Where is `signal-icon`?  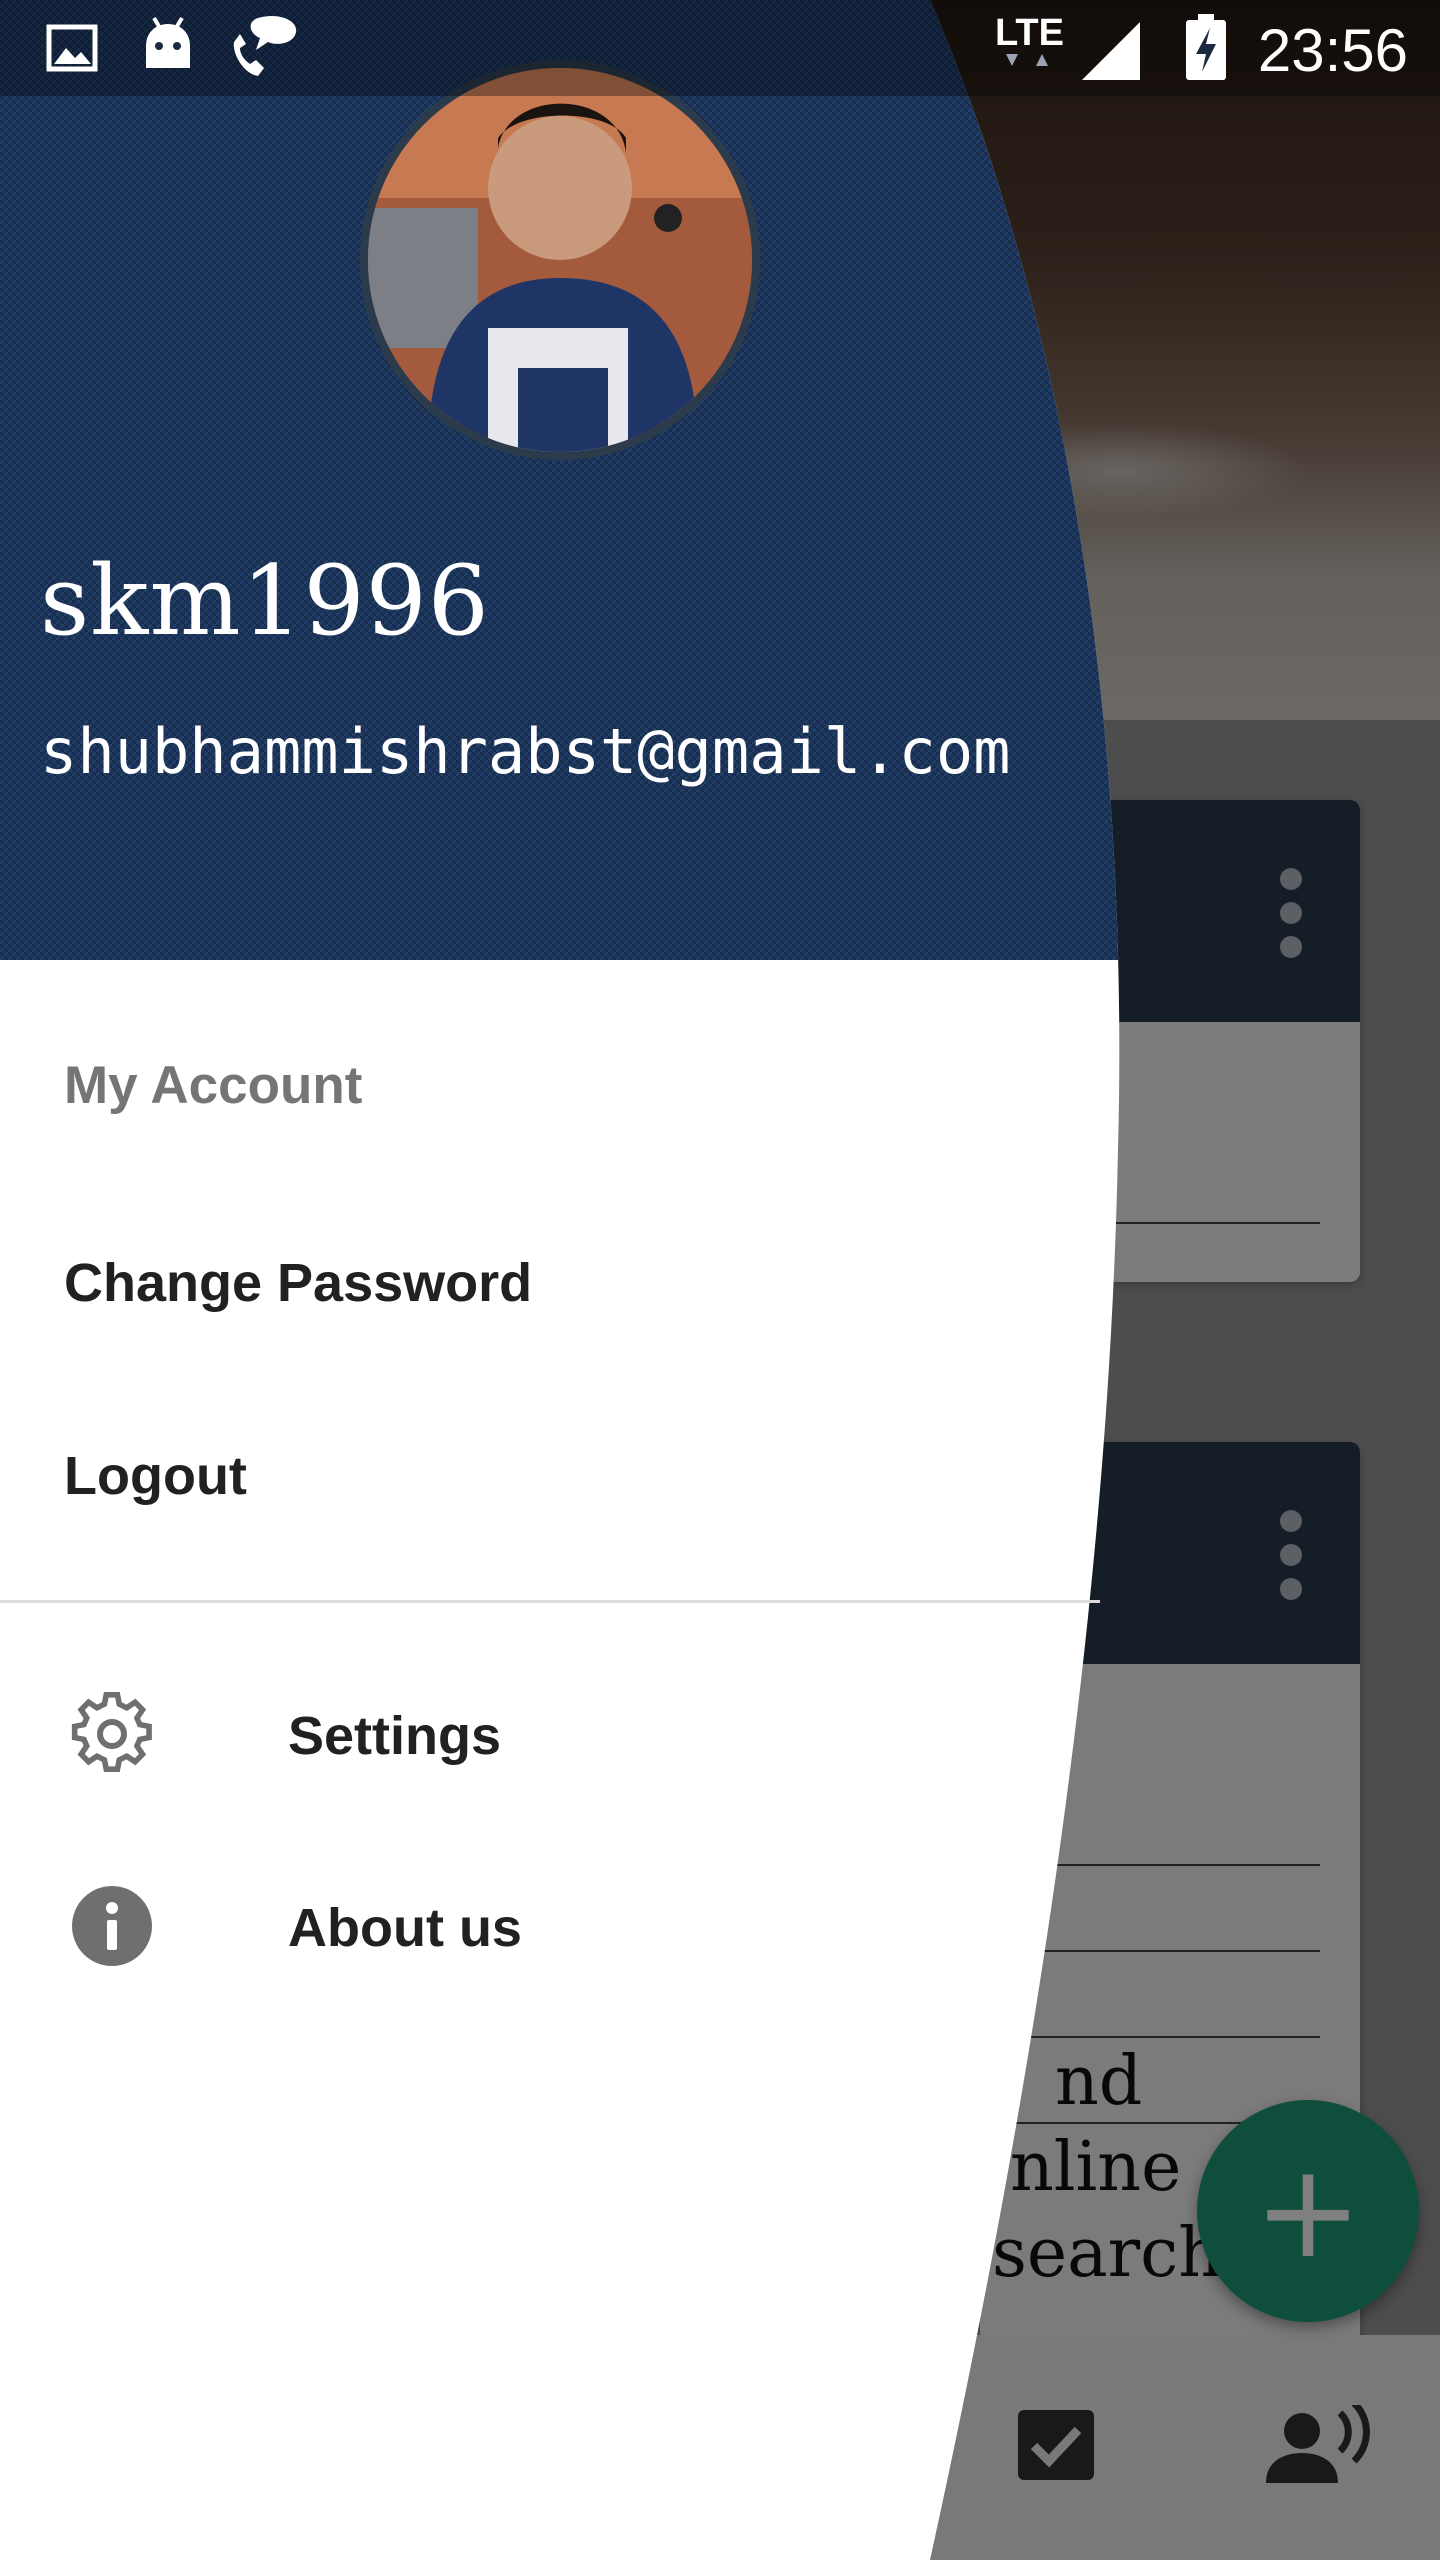 signal-icon is located at coordinates (1111, 53).